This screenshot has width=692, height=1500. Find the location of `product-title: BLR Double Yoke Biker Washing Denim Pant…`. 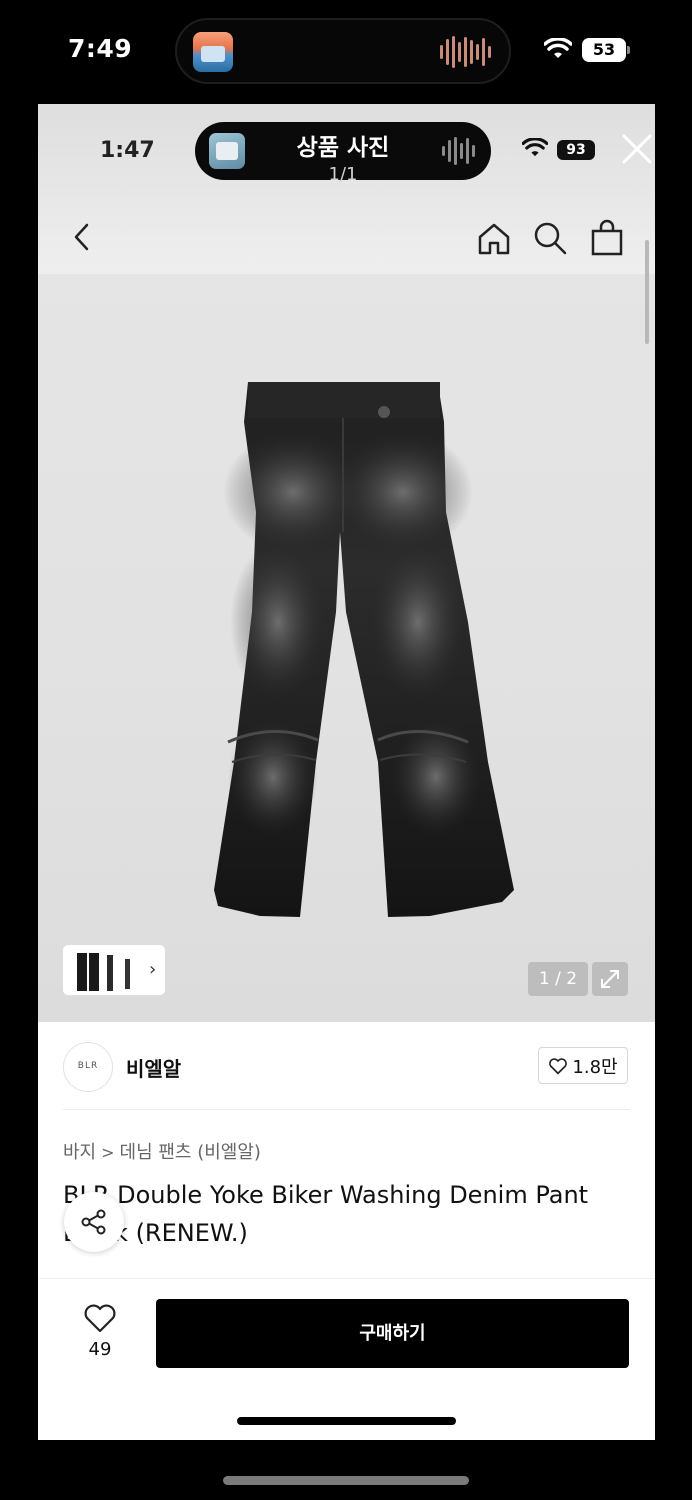

product-title: BLR Double Yoke Biker Washing Denim Pant… is located at coordinates (326, 1214).